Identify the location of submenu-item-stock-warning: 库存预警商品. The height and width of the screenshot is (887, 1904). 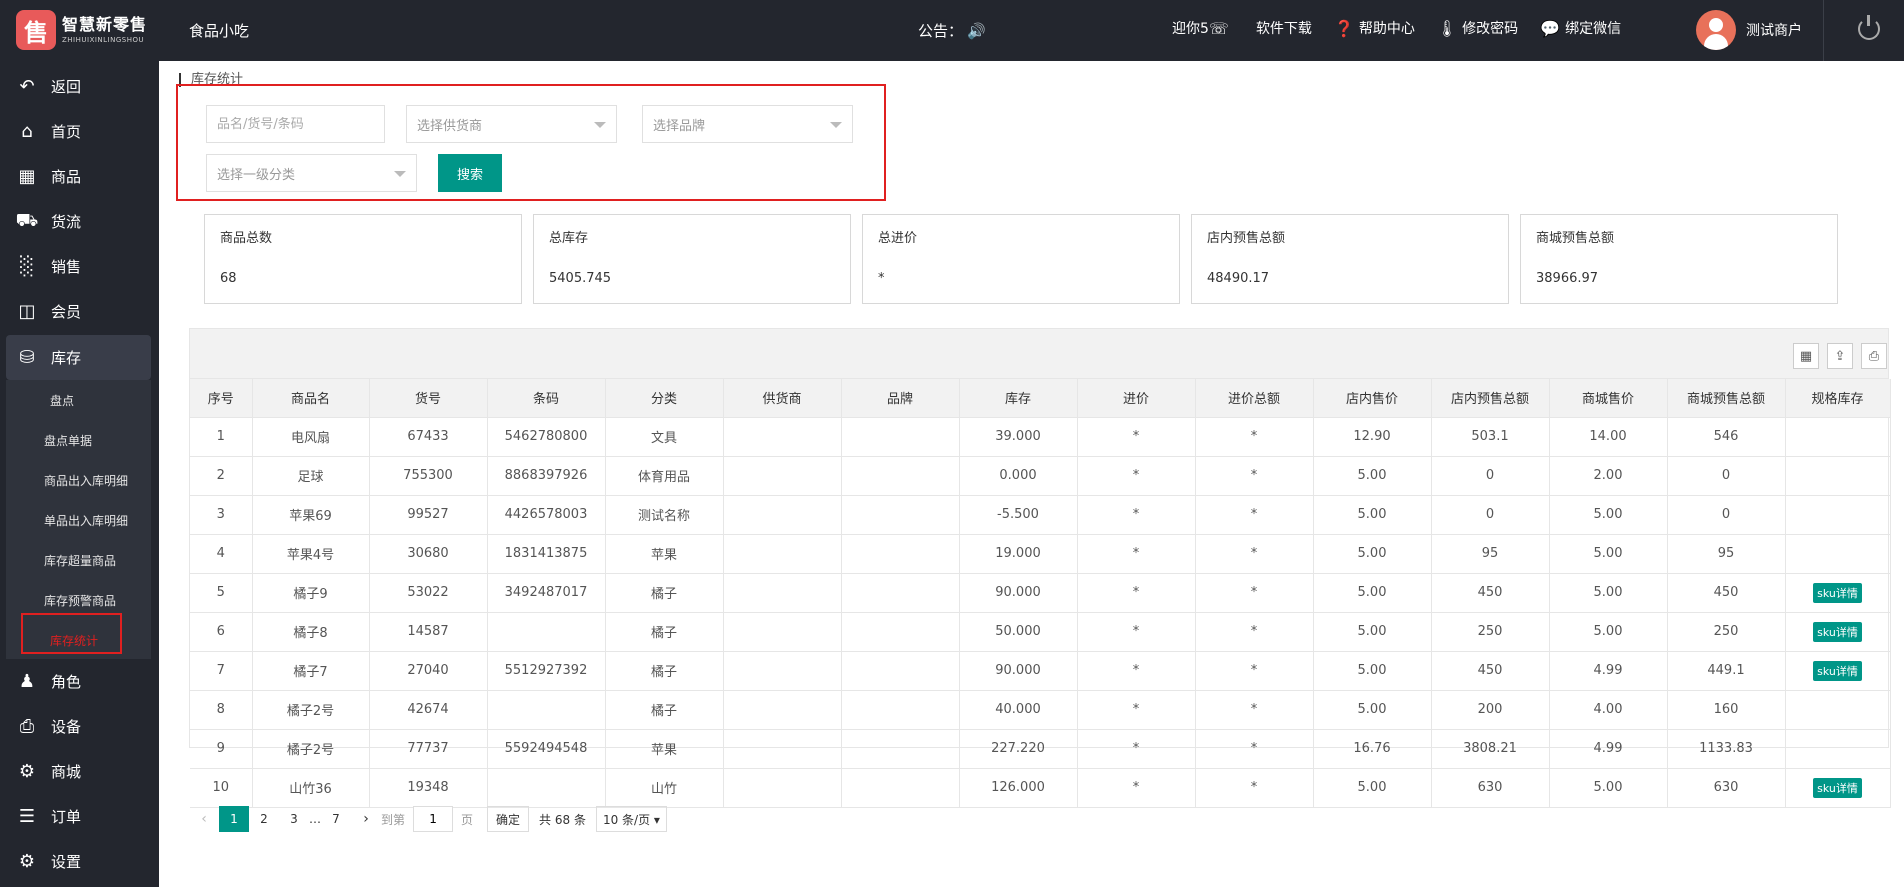
(80, 600).